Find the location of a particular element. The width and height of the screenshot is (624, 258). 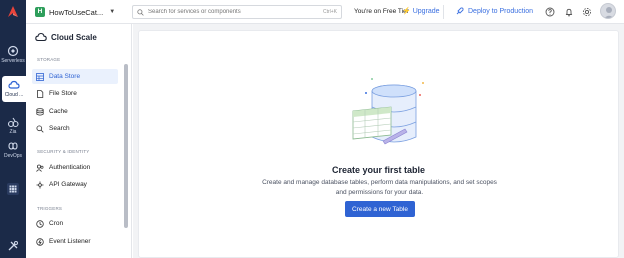

panel-title-text: Cloud Scale is located at coordinates (74, 37).